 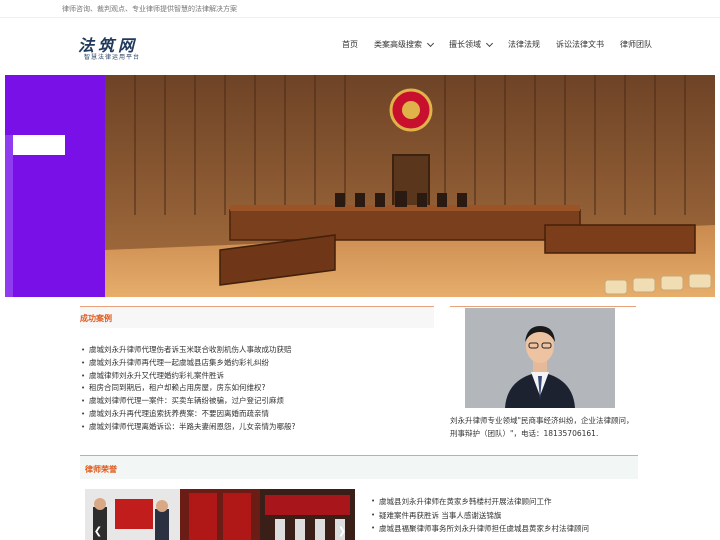 I want to click on lawyer-portrait, so click(x=540, y=358).